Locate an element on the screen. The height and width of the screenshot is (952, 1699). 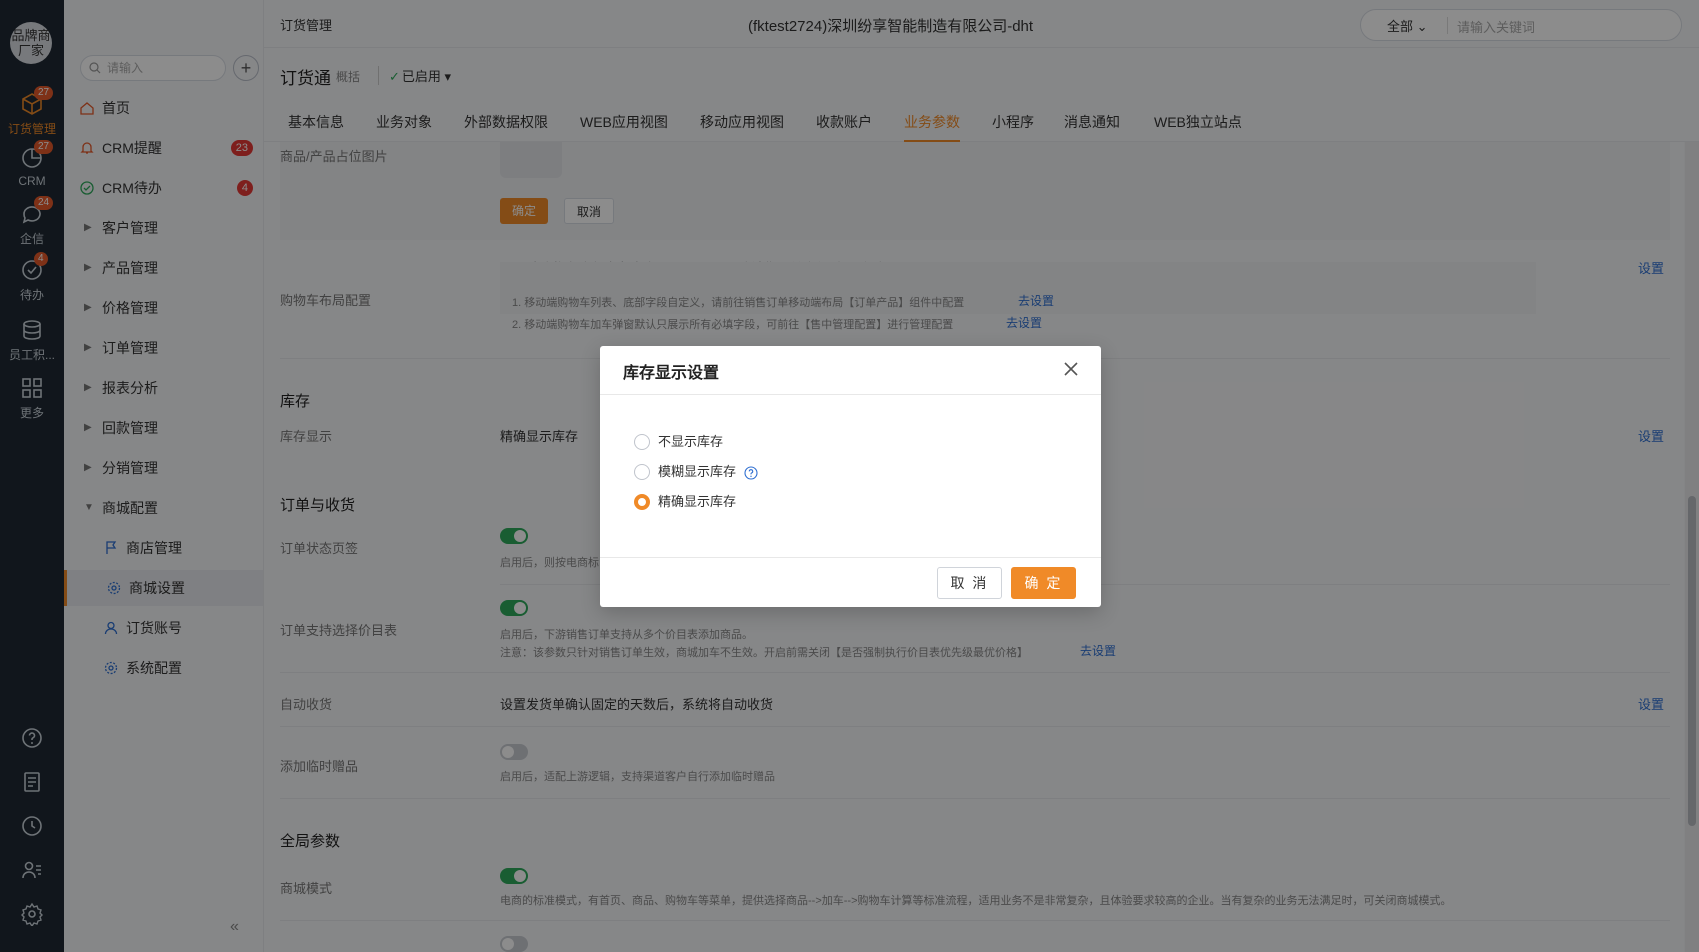
dialog-title: 库存显示设置 is located at coordinates (671, 373).